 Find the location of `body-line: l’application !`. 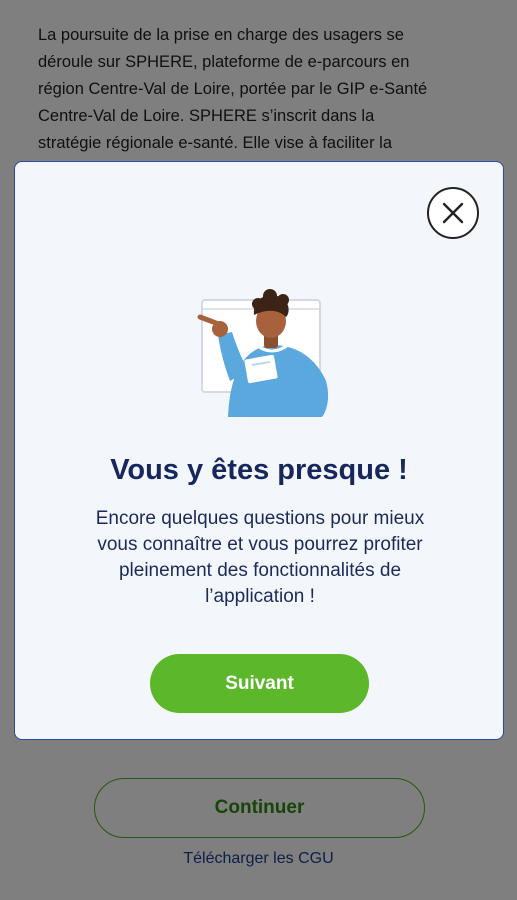

body-line: l’application ! is located at coordinates (260, 596).